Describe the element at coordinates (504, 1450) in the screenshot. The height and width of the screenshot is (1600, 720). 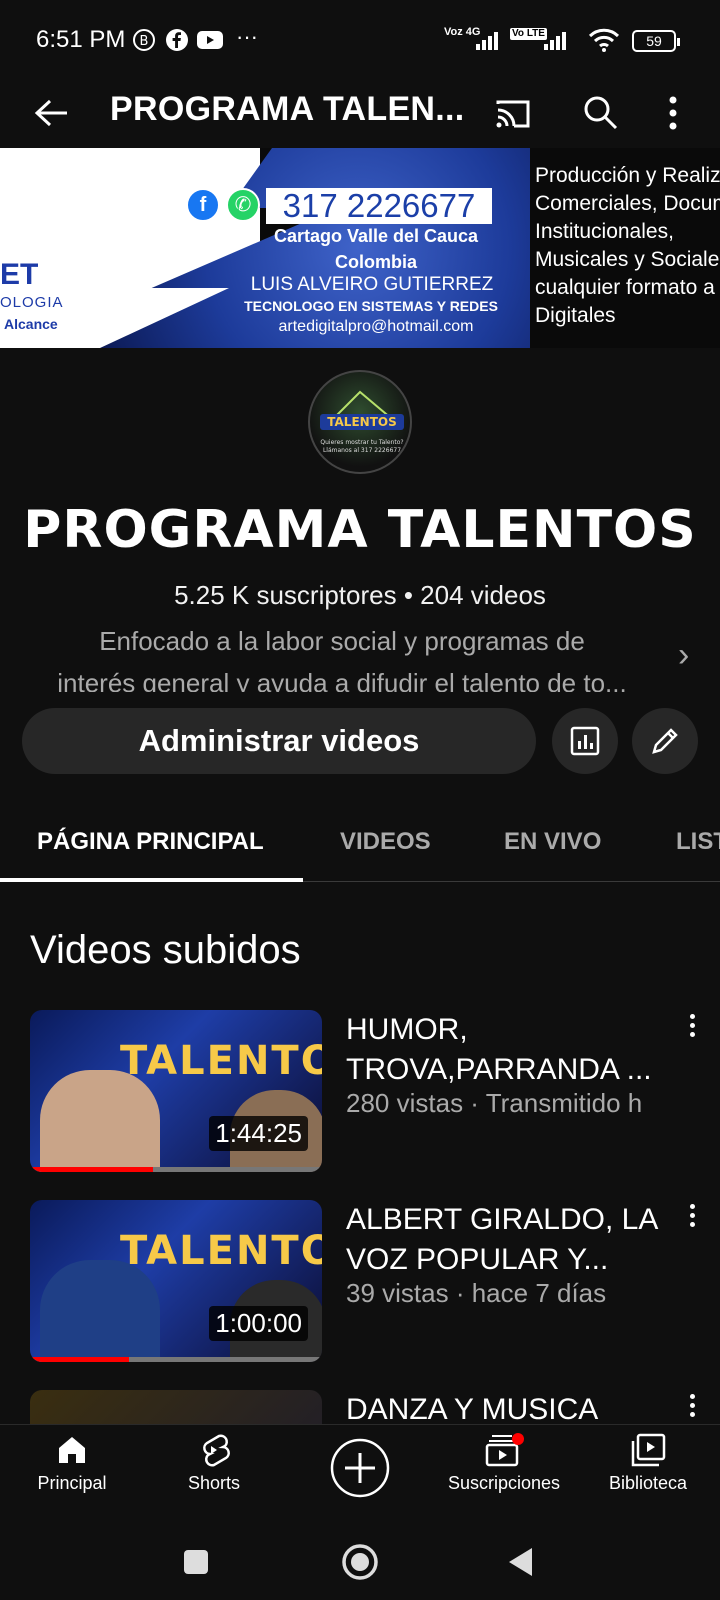
I see `subscriptions-icon` at that location.